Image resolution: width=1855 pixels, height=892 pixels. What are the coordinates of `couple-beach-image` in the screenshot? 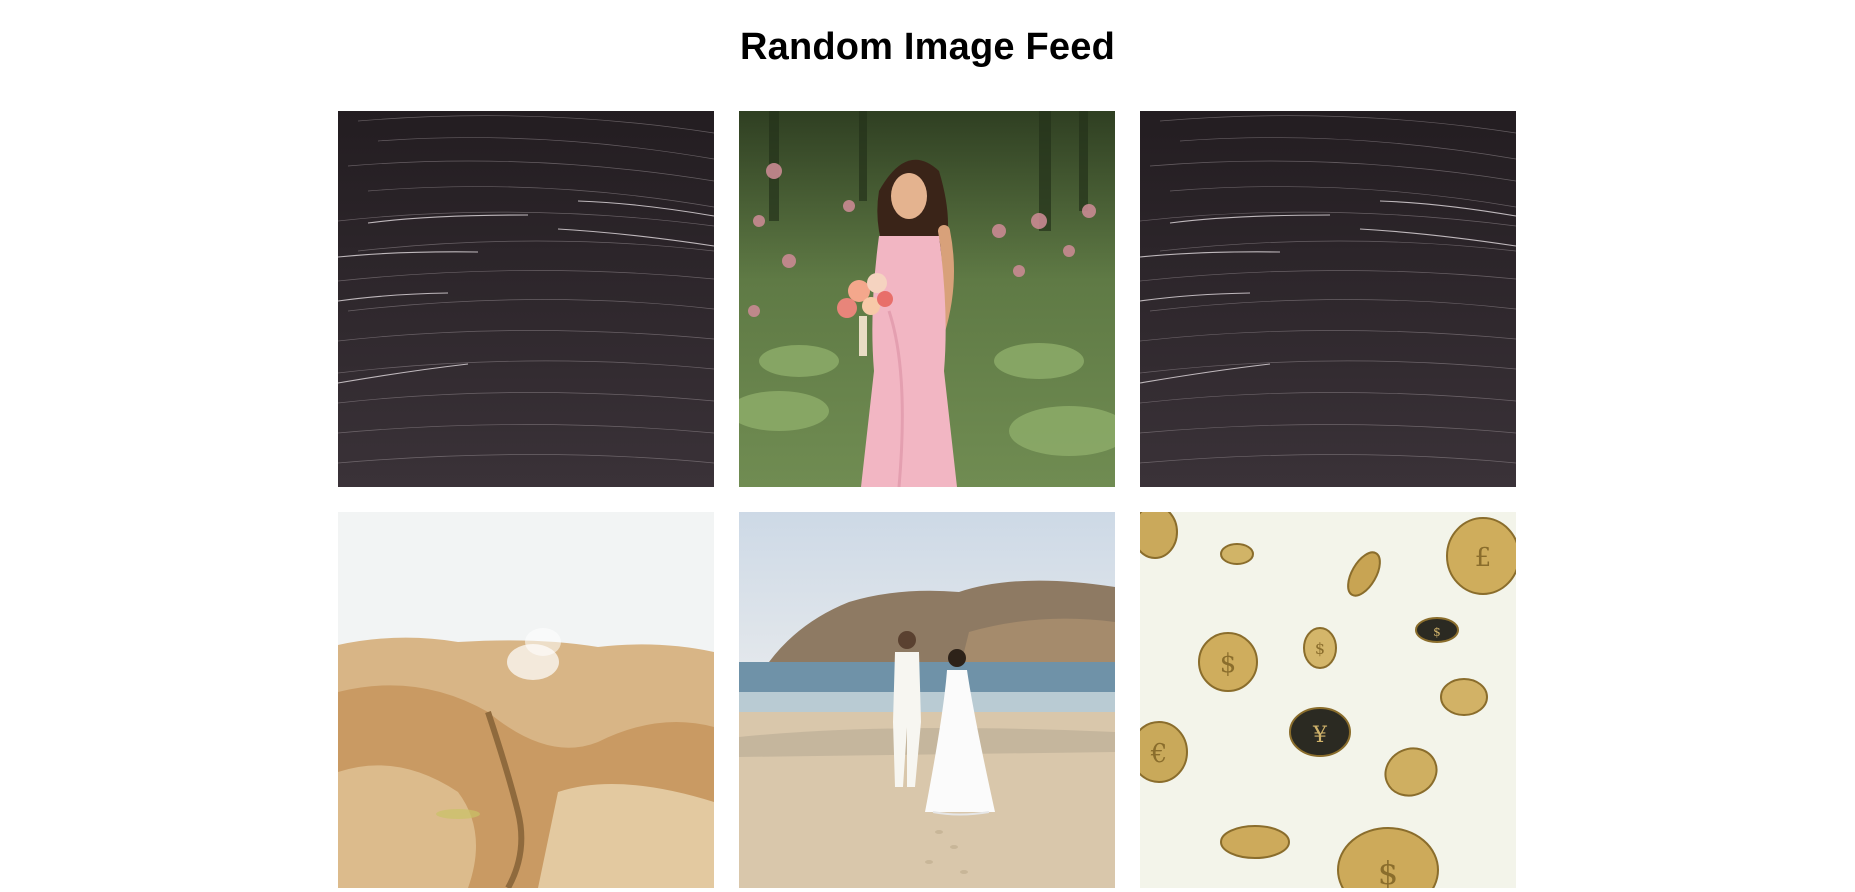 It's located at (927, 700).